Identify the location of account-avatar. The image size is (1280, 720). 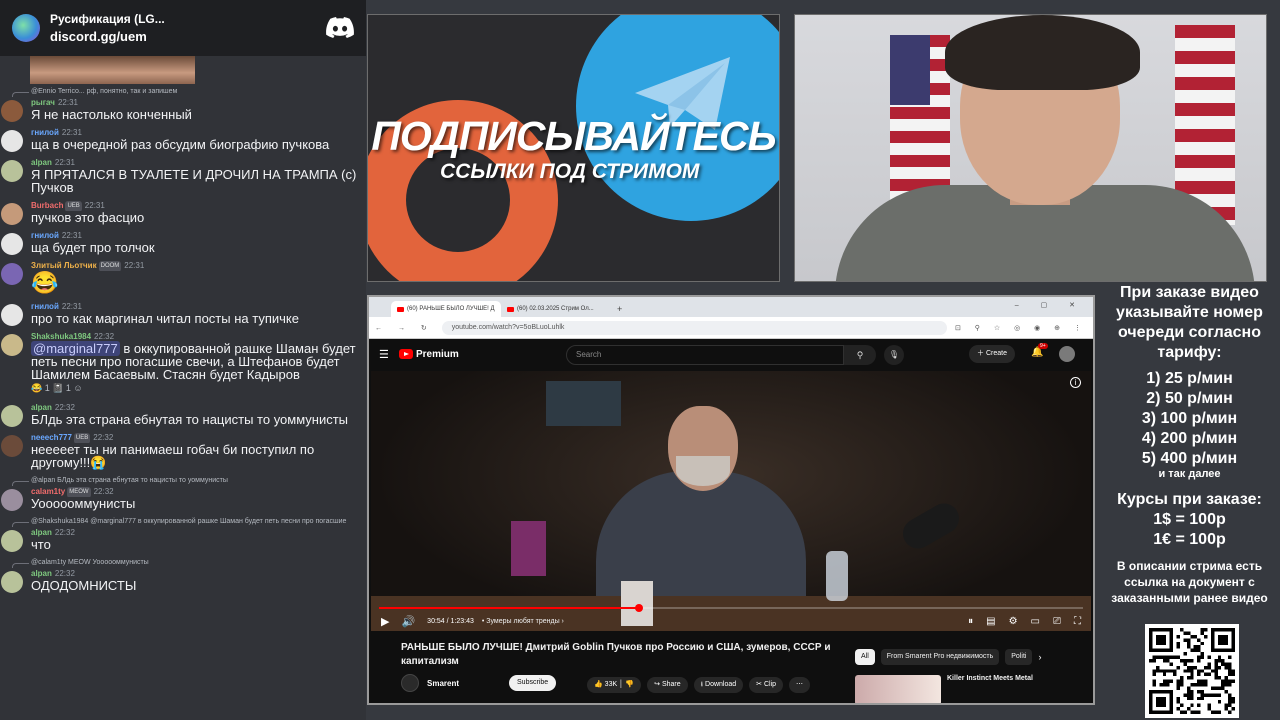
(1067, 354).